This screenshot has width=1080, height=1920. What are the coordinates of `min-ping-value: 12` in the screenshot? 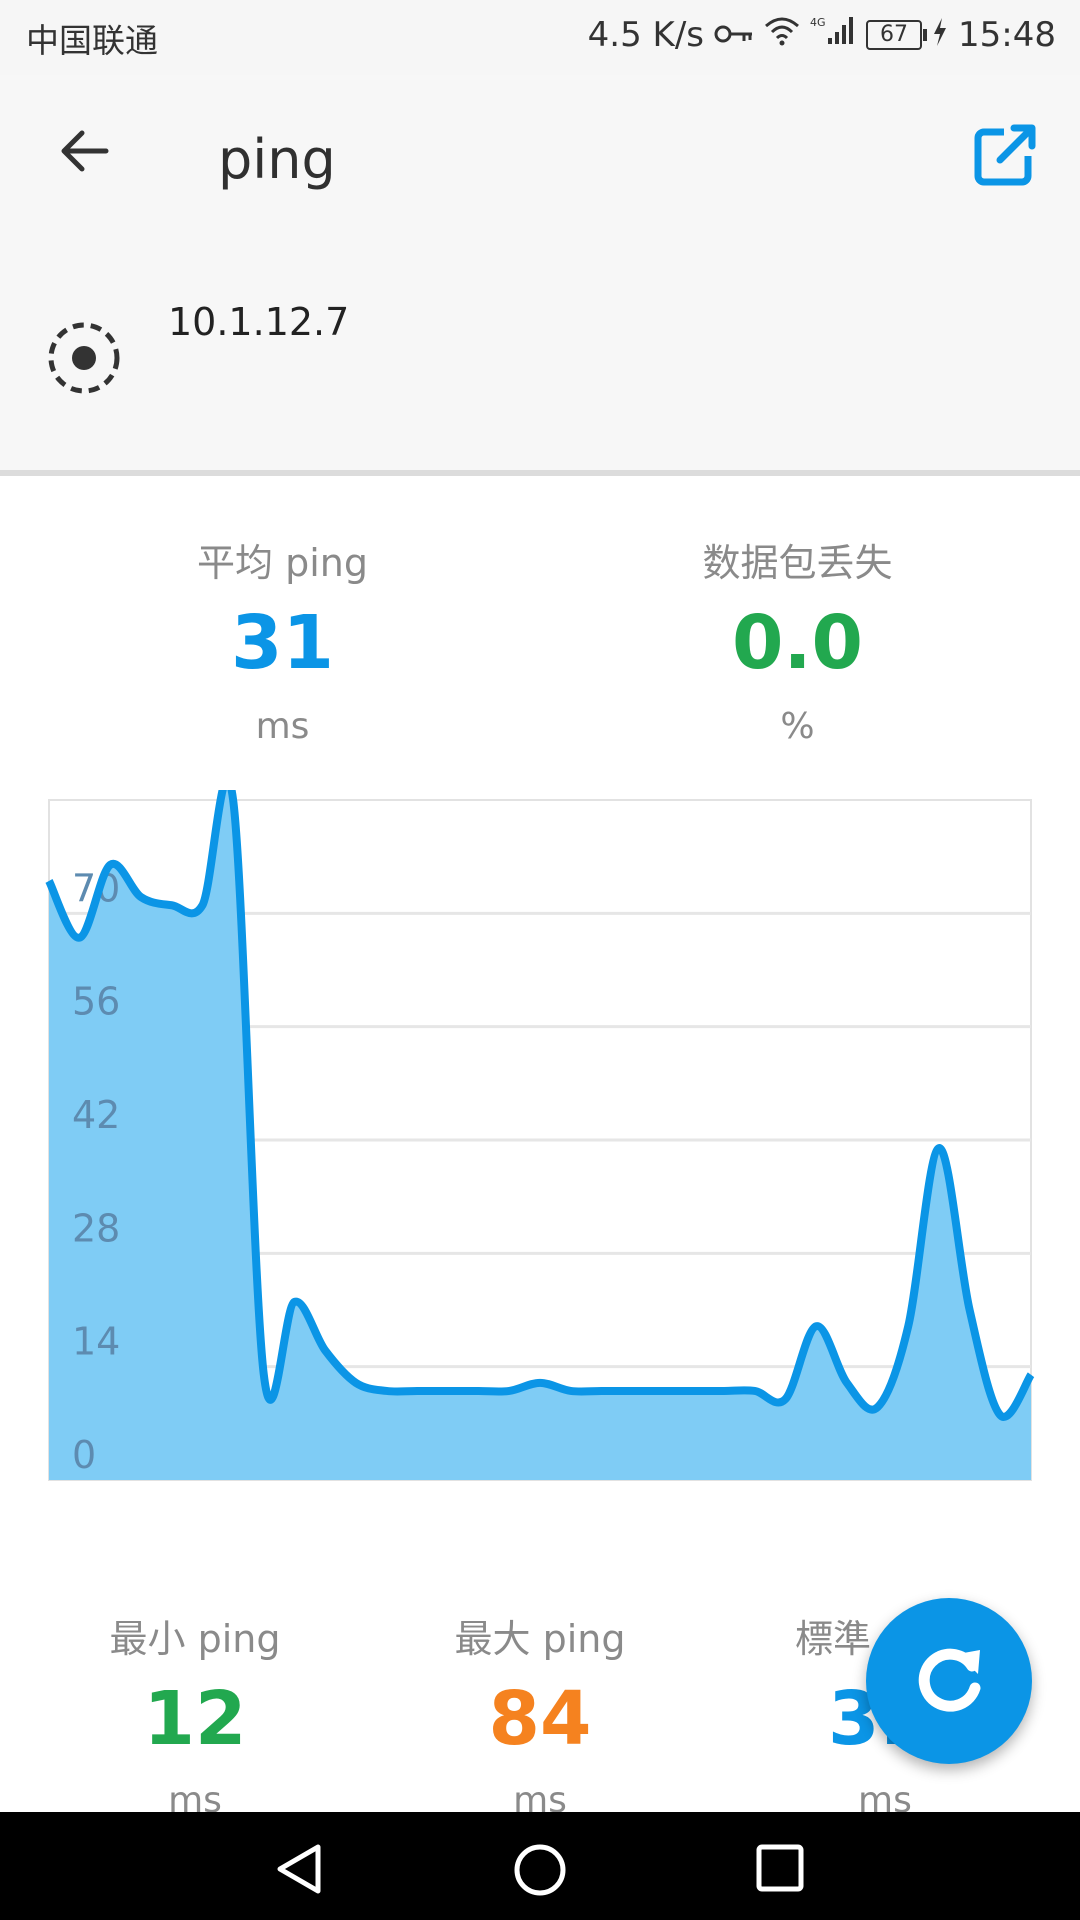 It's located at (195, 1719).